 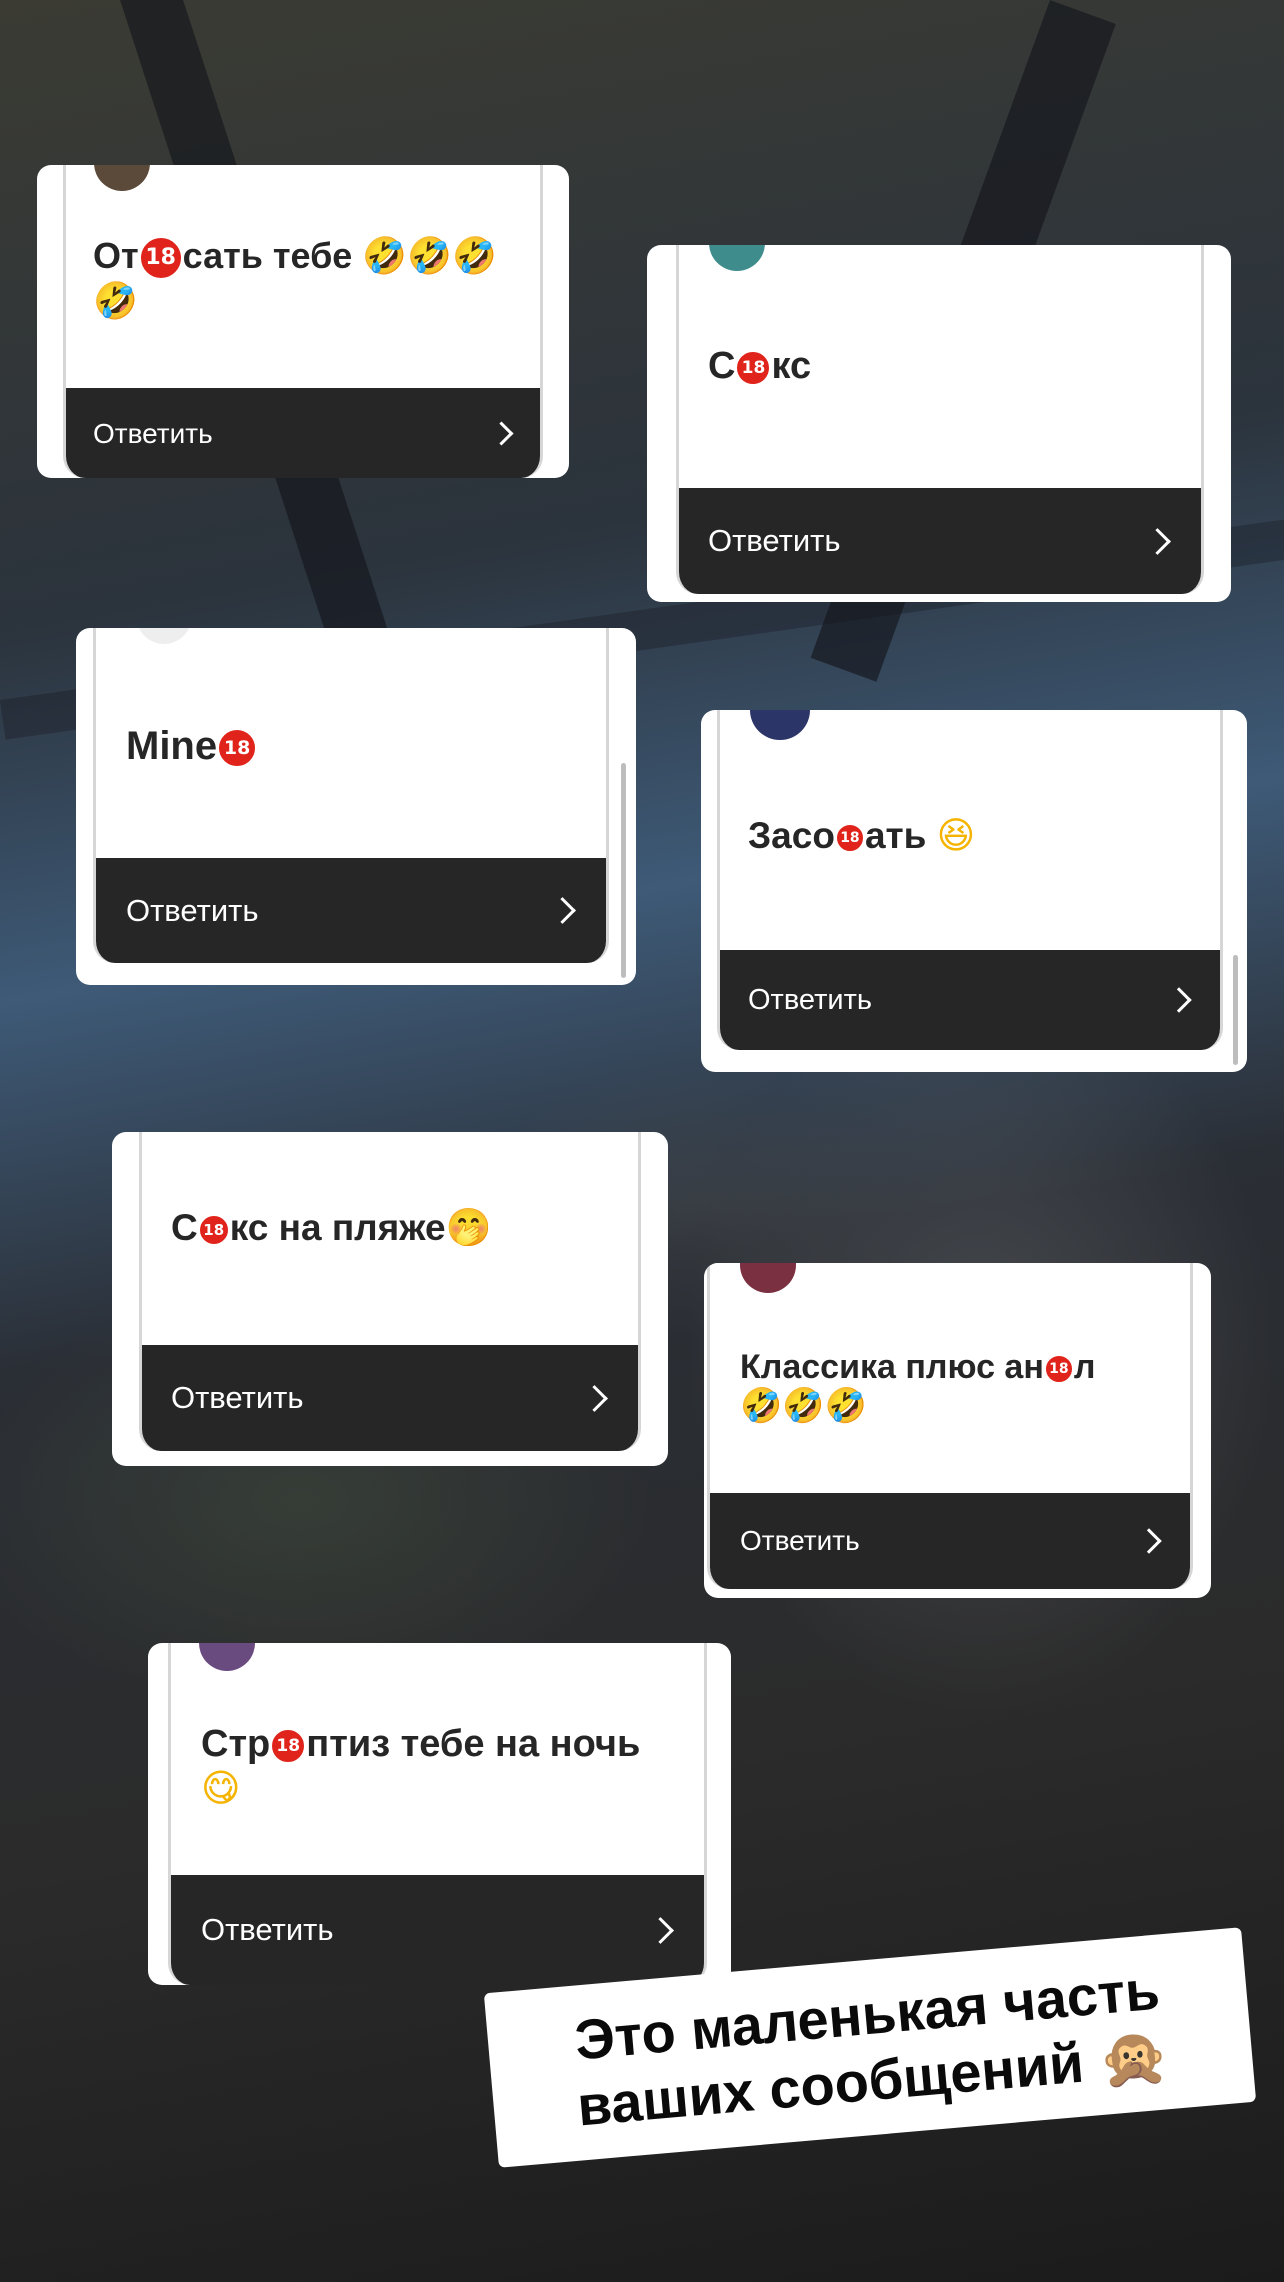 What do you see at coordinates (918, 1387) in the screenshot?
I see `message-text: Классика плюс ан 18 л 🤣🤣🤣` at bounding box center [918, 1387].